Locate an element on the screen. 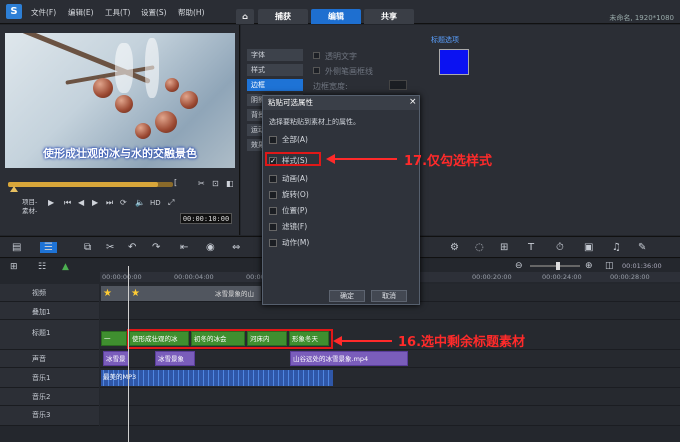 The image size is (680, 442). speed-icon: ⏱ is located at coordinates (560, 247).